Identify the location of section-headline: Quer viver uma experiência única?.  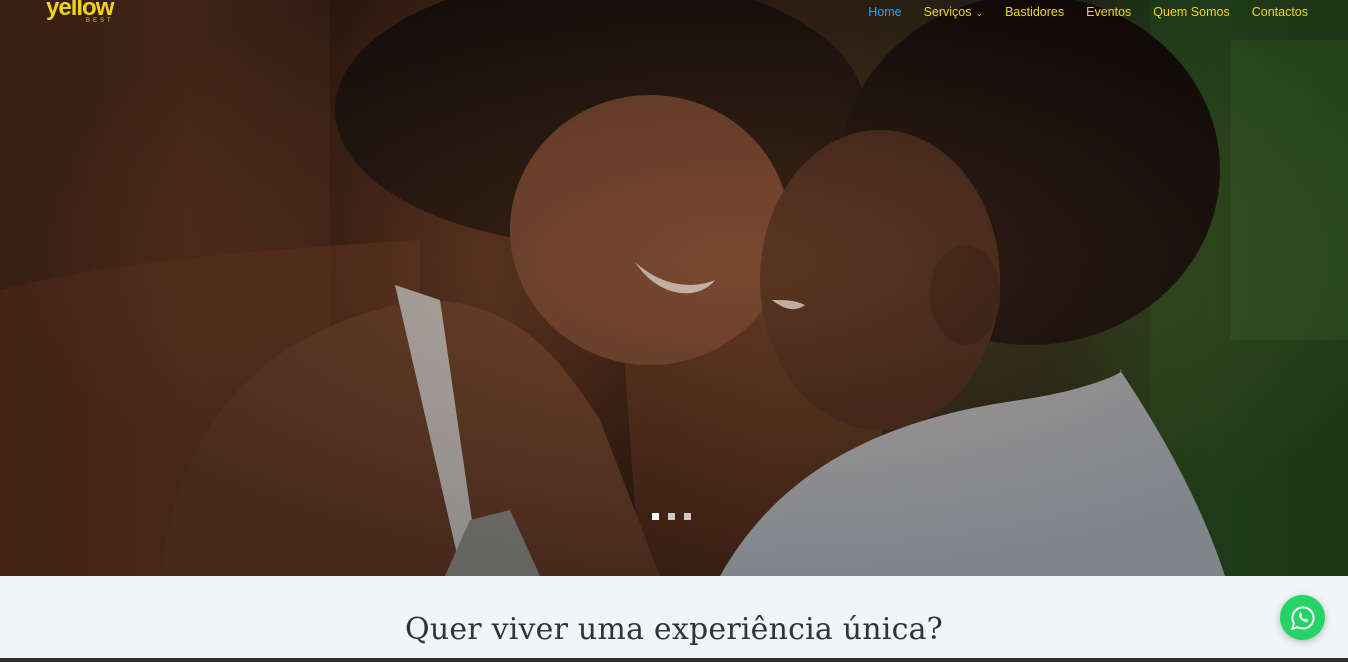
(674, 629).